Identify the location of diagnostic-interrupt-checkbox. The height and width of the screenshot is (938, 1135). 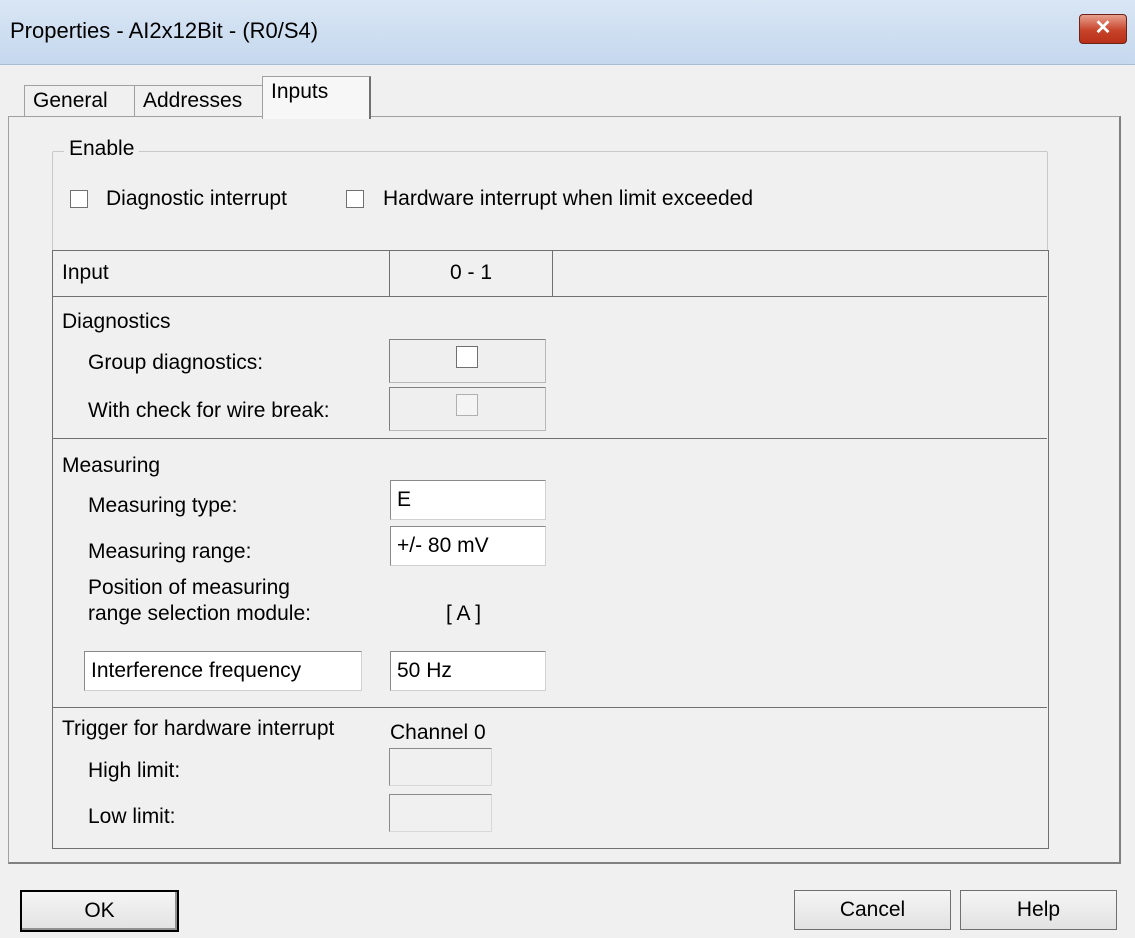
(79, 199).